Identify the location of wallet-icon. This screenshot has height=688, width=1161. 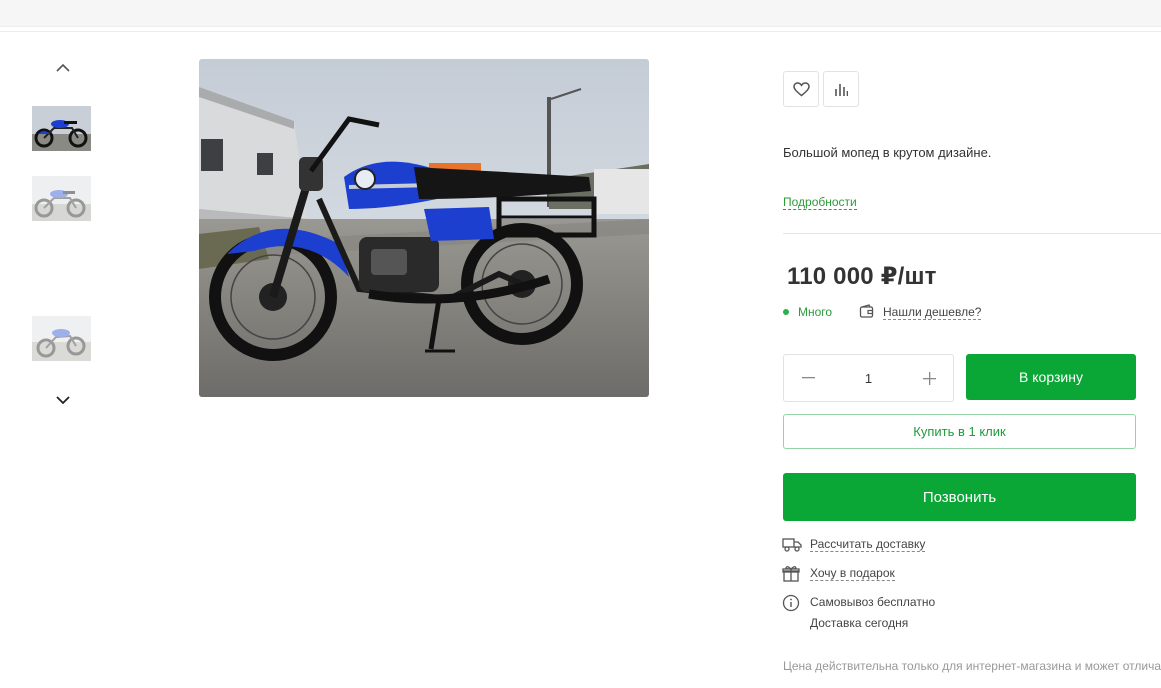
(866, 311).